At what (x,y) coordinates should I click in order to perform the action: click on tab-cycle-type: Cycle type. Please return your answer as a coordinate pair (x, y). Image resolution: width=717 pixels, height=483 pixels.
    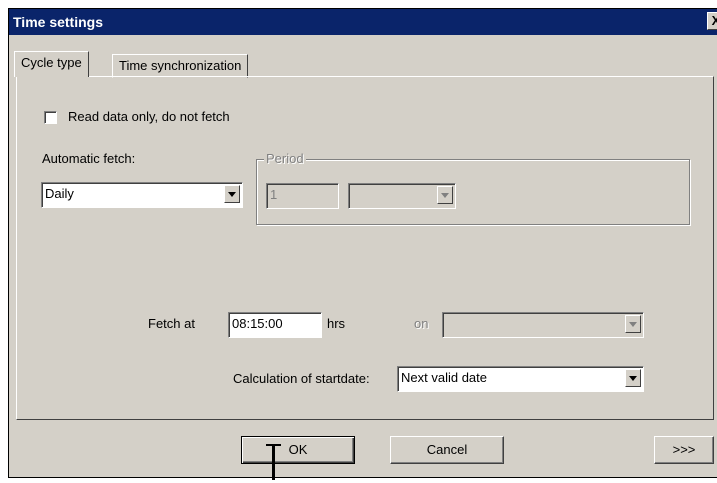
    Looking at the image, I should click on (51, 64).